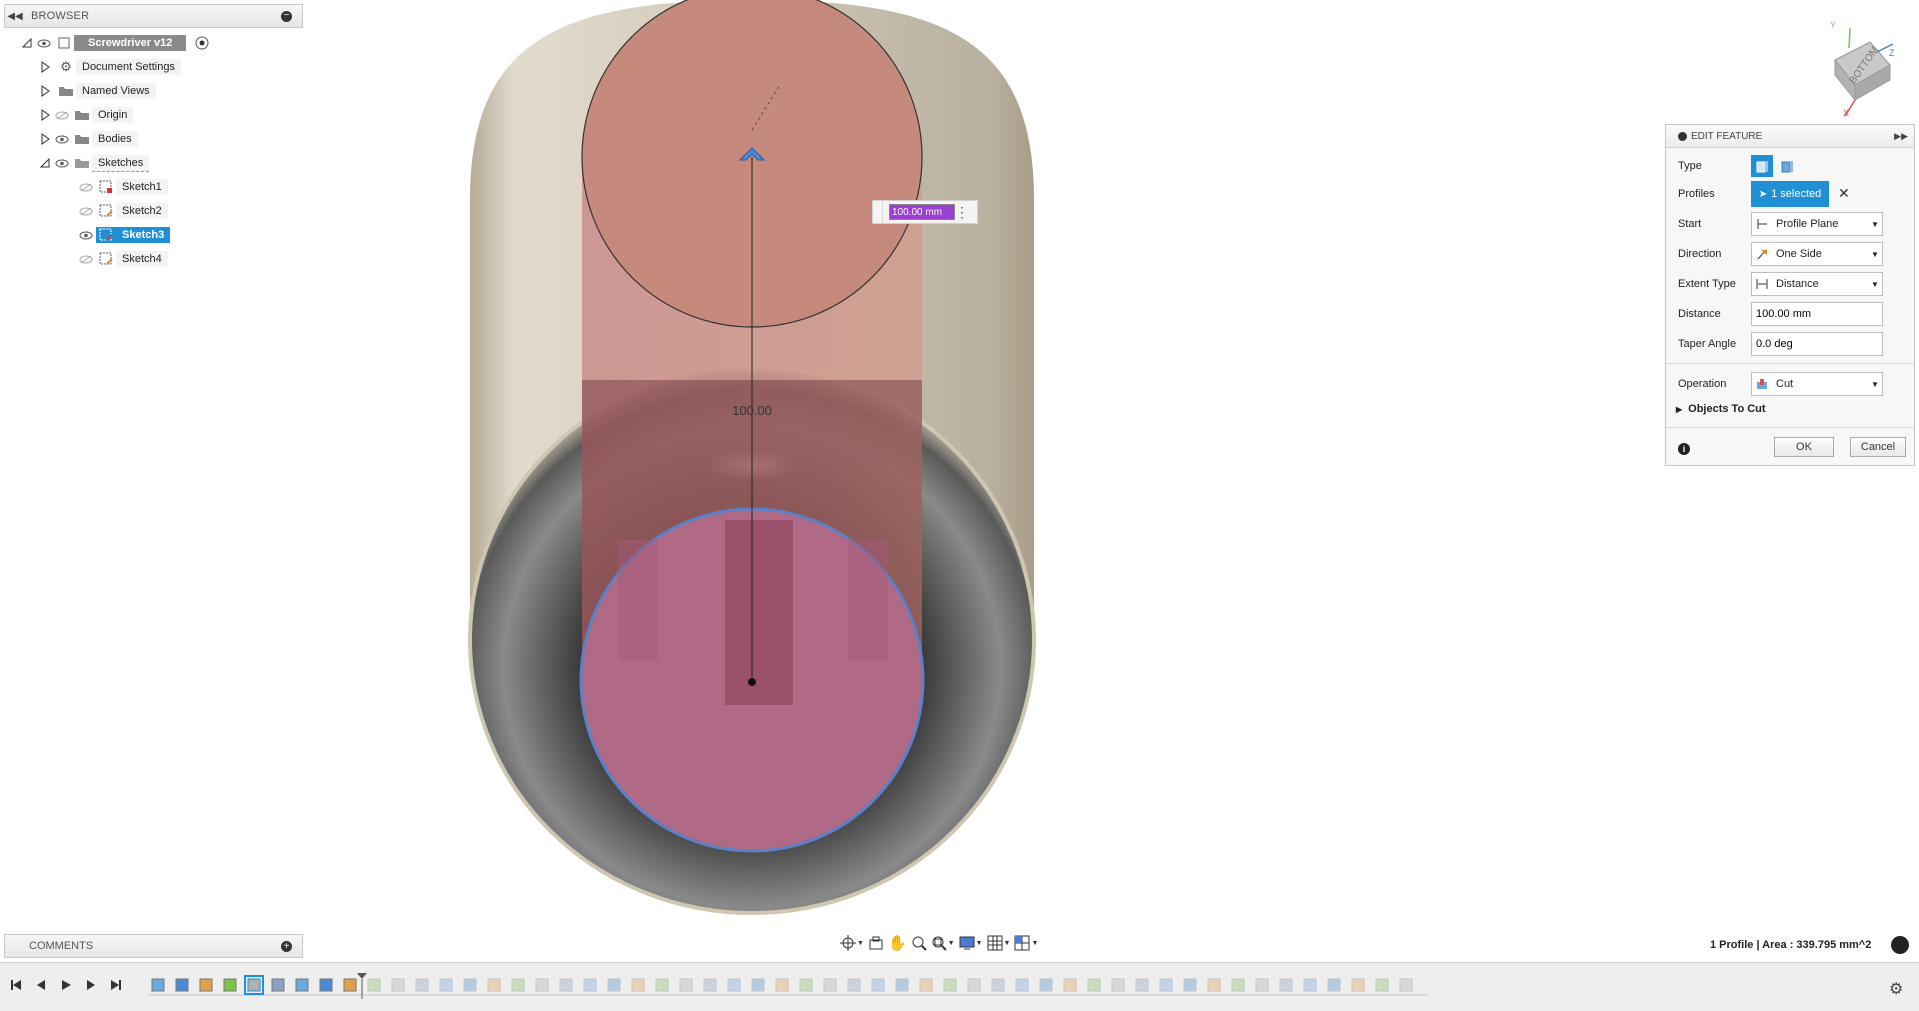 The width and height of the screenshot is (1919, 1011). What do you see at coordinates (86, 115) in the screenshot?
I see `tree-item-origin: Origin` at bounding box center [86, 115].